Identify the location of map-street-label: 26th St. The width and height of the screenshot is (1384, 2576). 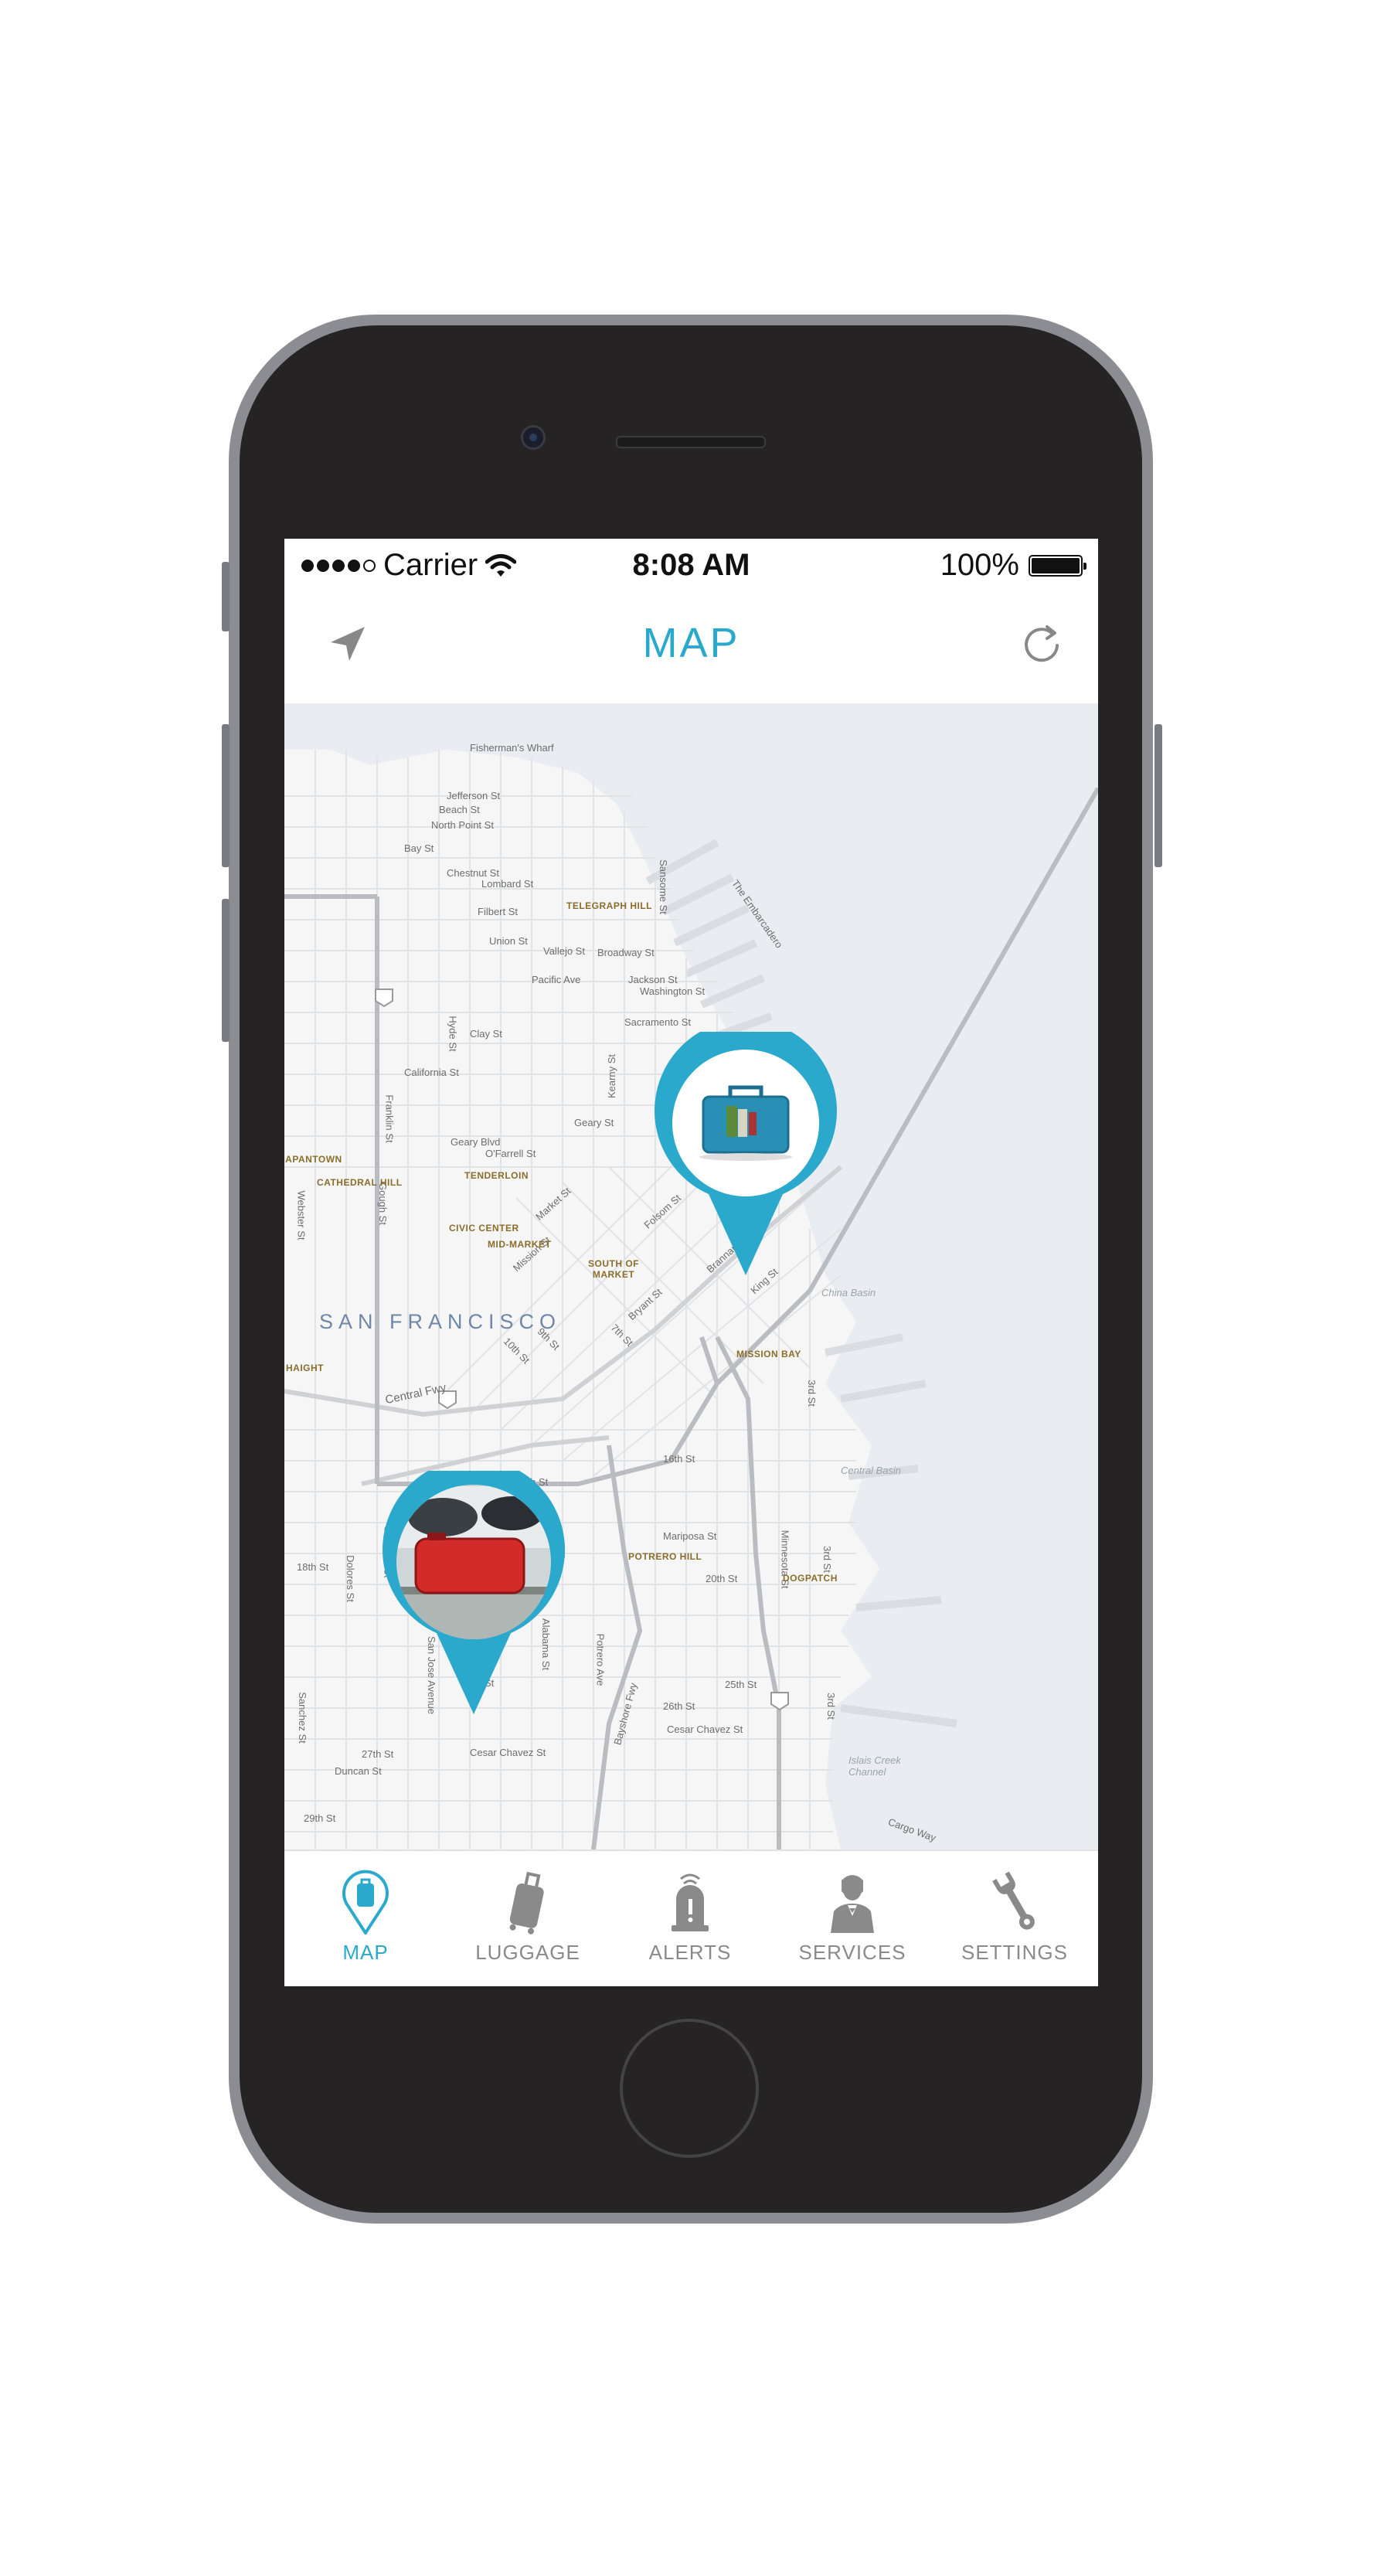
(679, 1706).